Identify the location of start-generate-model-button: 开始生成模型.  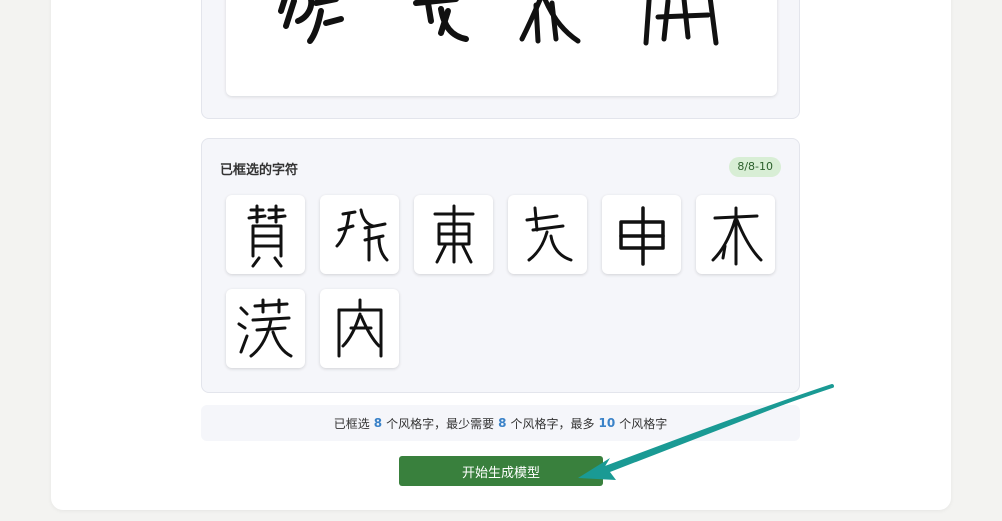
(501, 471).